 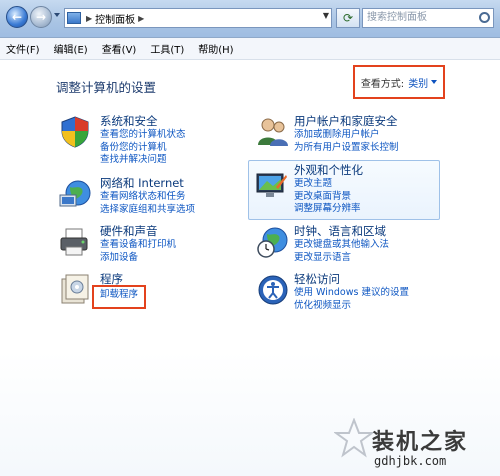 I want to click on menu-edit: 编辑(E), so click(x=71, y=48).